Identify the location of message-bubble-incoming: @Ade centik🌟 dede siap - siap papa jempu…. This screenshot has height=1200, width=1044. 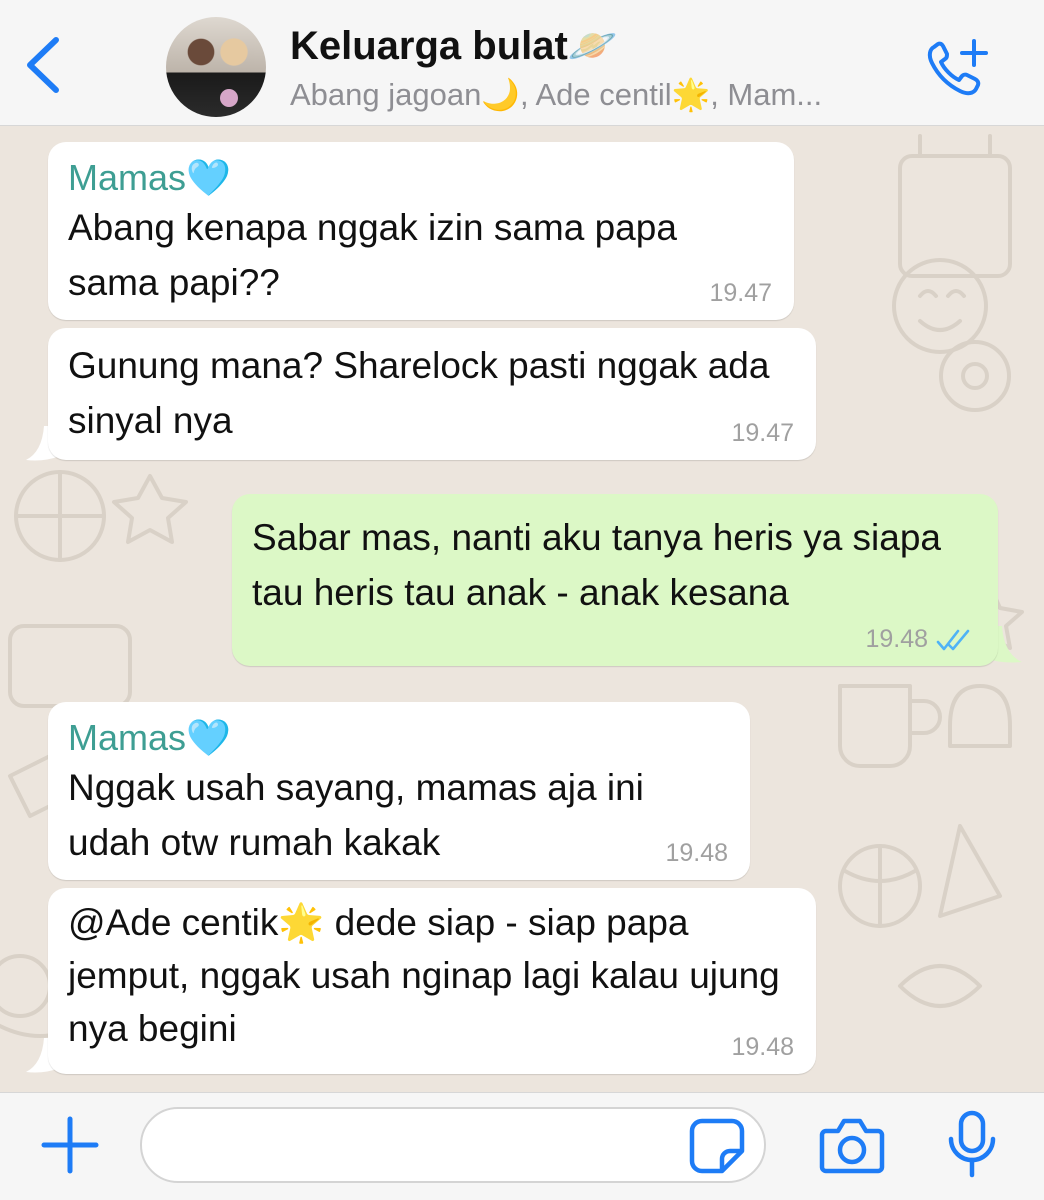
(432, 981).